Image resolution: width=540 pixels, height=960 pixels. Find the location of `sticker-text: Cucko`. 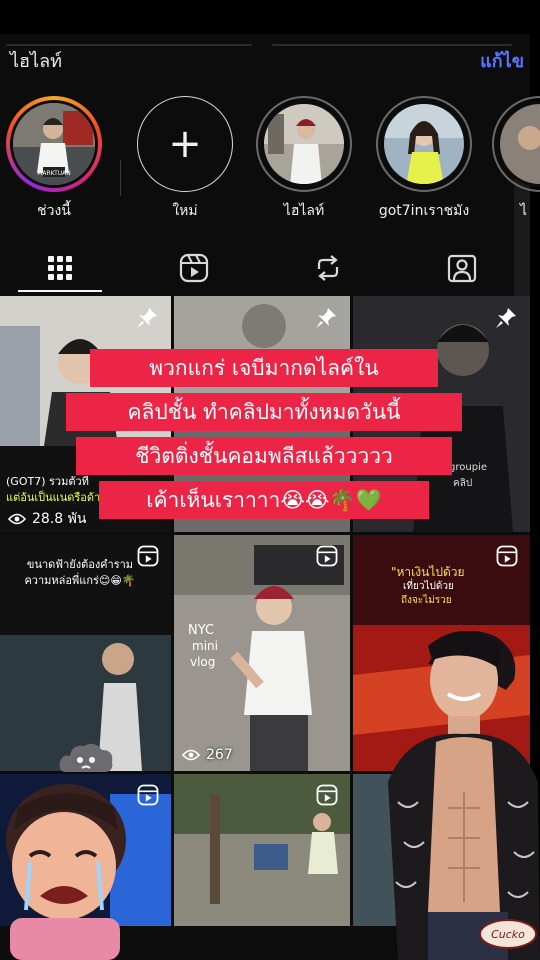

sticker-text: Cucko is located at coordinates (508, 934).